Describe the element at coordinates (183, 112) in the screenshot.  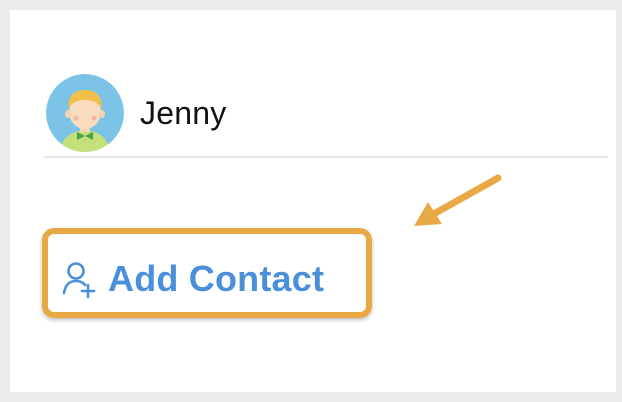
I see `contact-name: Jenny` at that location.